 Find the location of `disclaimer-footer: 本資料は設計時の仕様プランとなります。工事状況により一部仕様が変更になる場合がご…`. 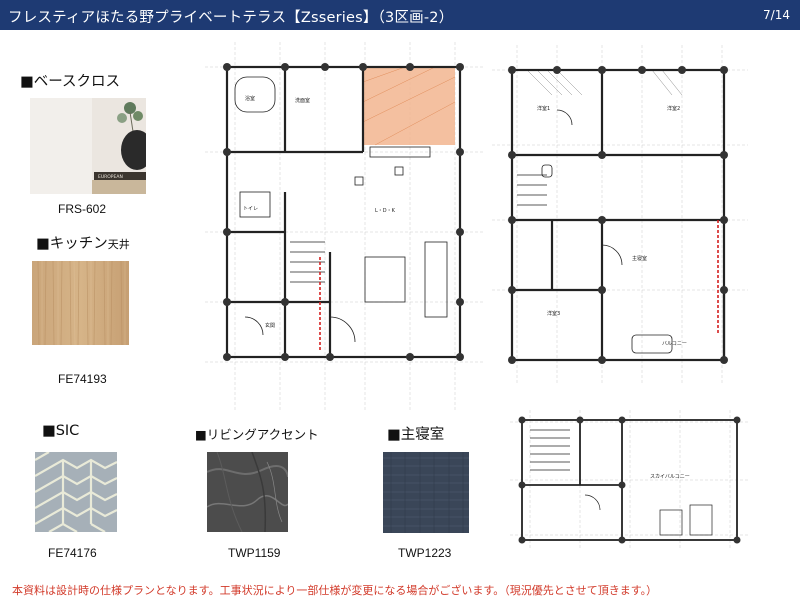

disclaimer-footer: 本資料は設計時の仕様プランとなります。工事状況により一部仕様が変更になる場合がご… is located at coordinates (335, 590).